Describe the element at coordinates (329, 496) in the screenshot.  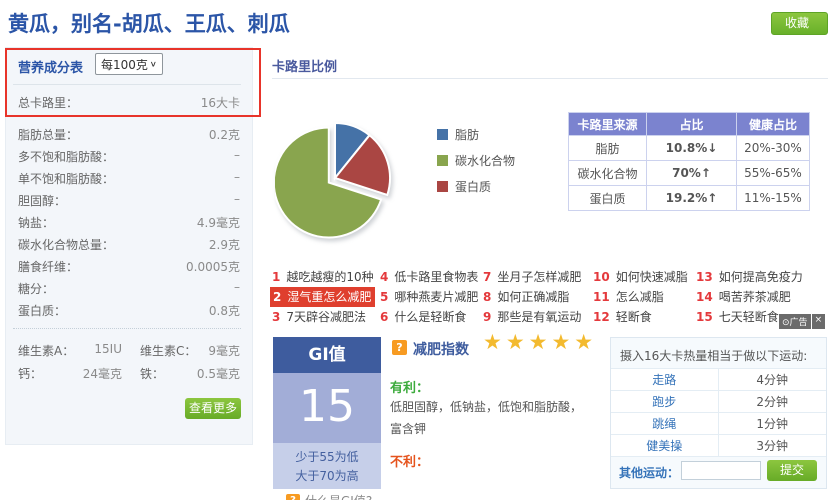
I see `what-is-gi-link: ? 什么是GI值?` at that location.